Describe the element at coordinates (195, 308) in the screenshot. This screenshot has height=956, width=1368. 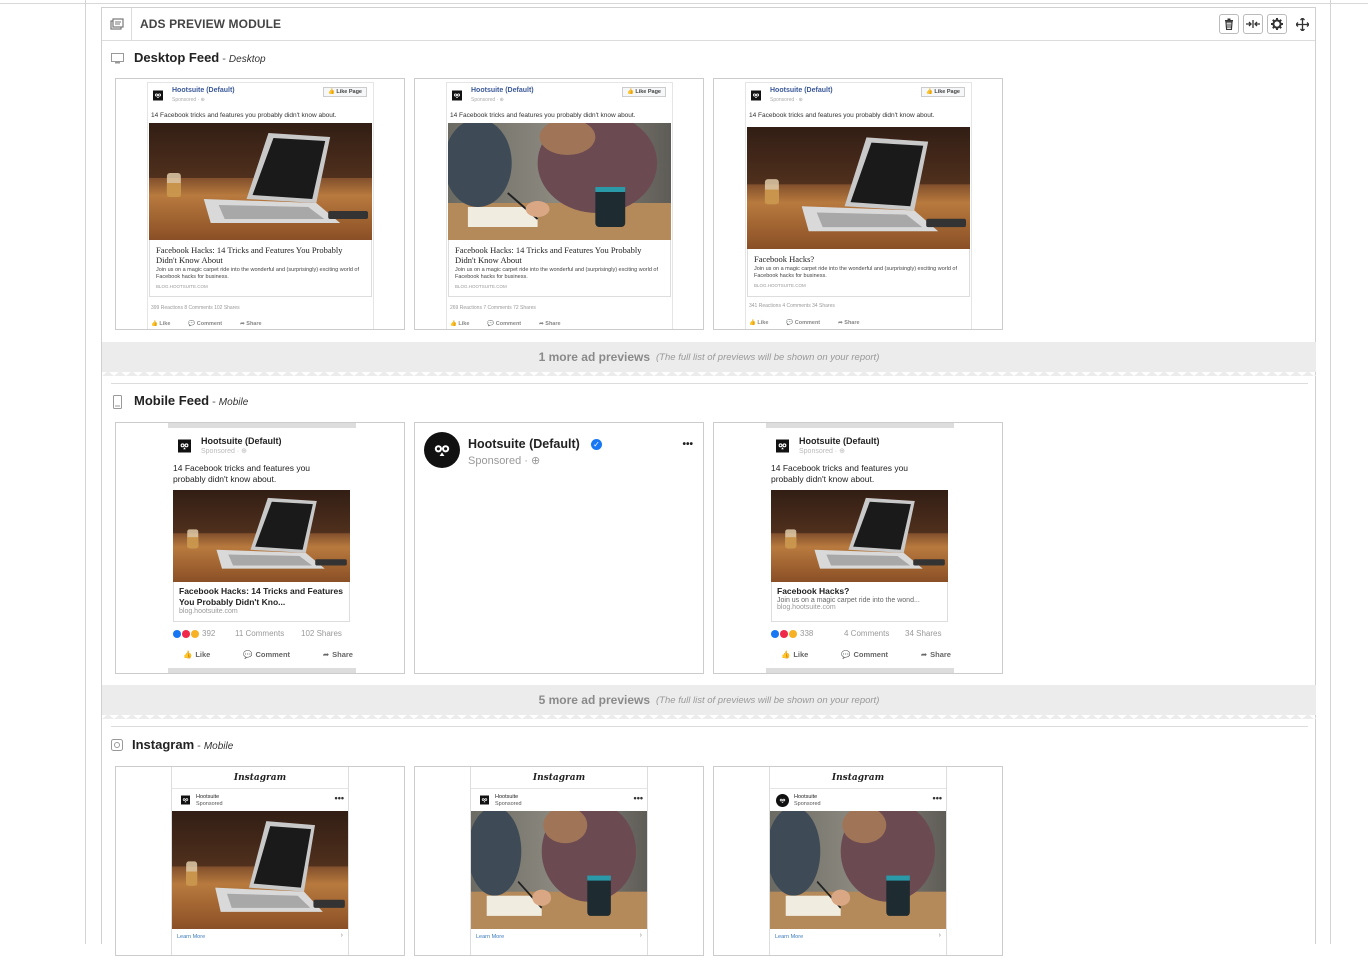
I see `engagement-stats: 399 Reactions 8 Comments 102 Shares` at that location.